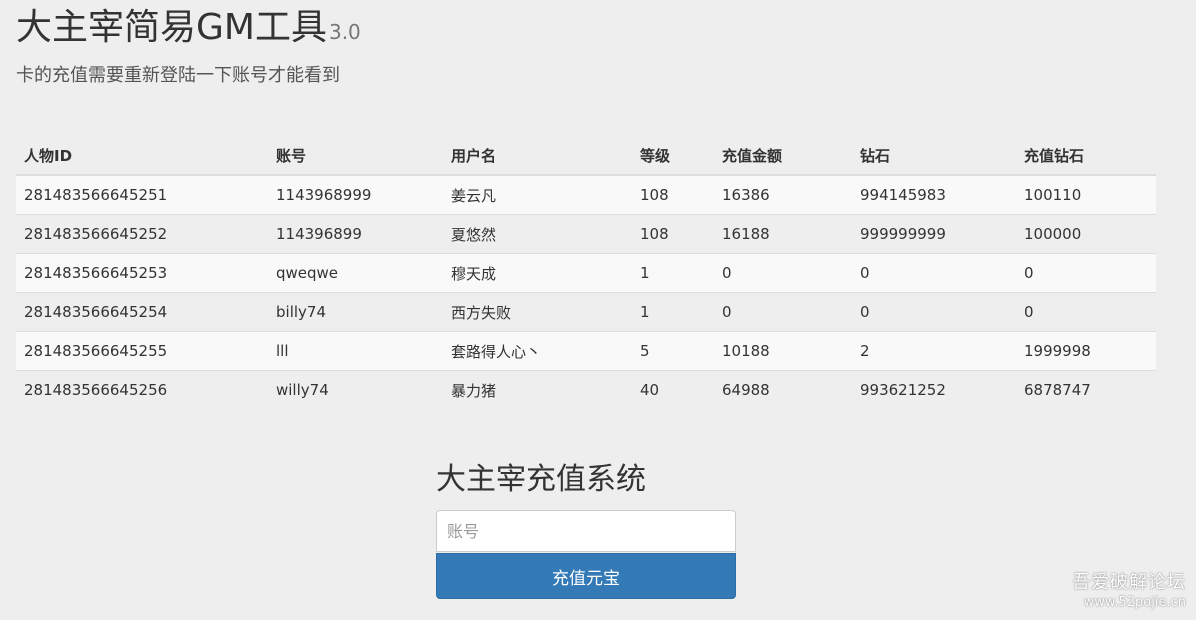 The image size is (1196, 620). I want to click on table-header: 人物ID 账号 用户名 等级 充值金额 钻石 充值钻石, so click(586, 156).